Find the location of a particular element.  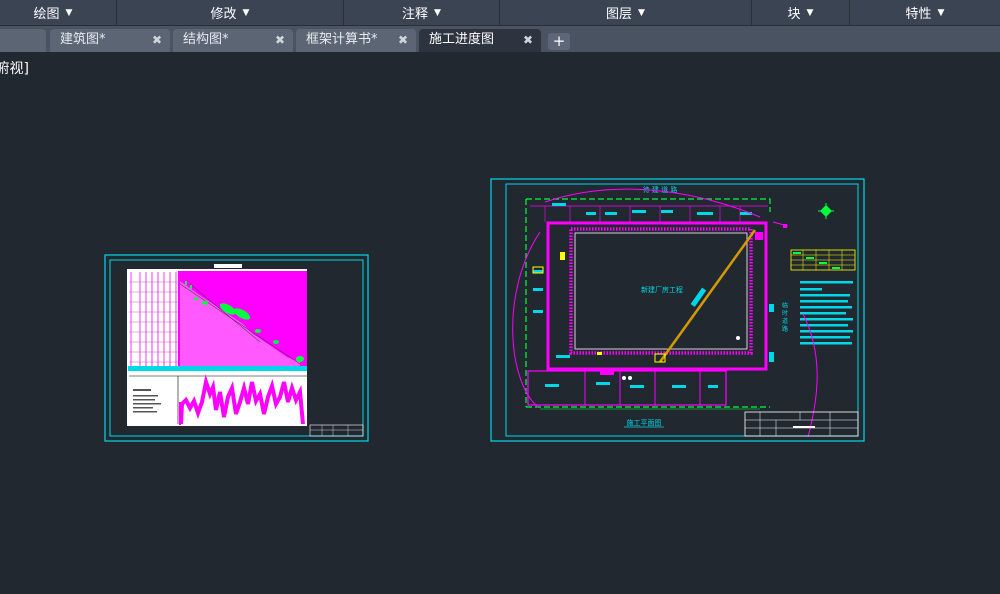

tab-label: 框架计算书* is located at coordinates (342, 39).